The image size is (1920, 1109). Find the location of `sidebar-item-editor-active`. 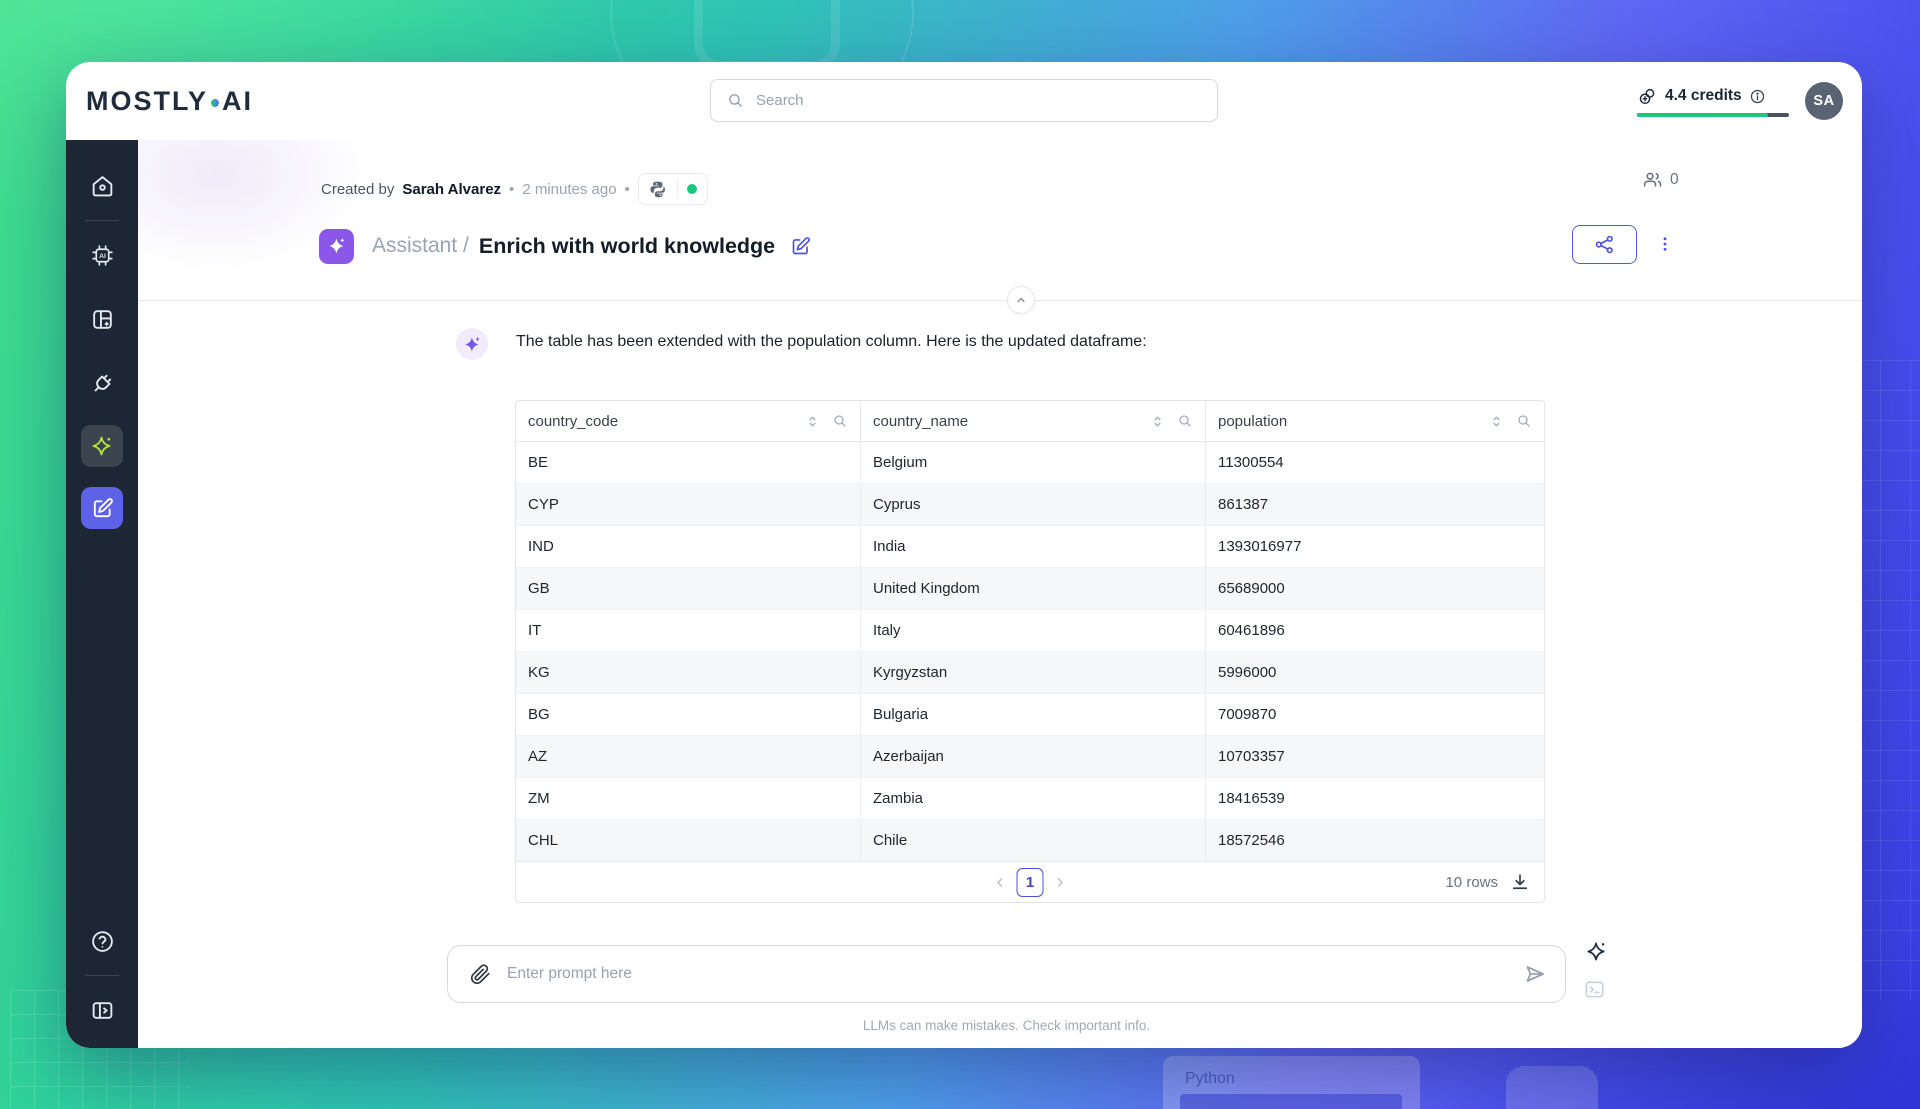

sidebar-item-editor-active is located at coordinates (102, 508).